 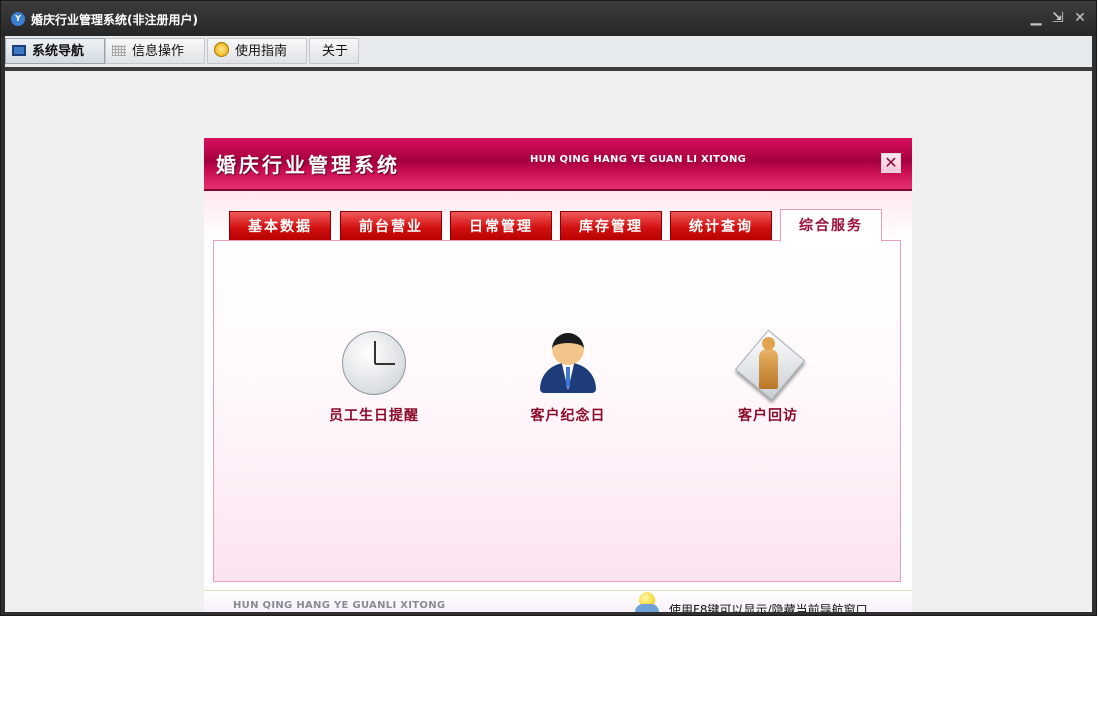 What do you see at coordinates (1080, 18) in the screenshot?
I see `close-icon: ✕` at bounding box center [1080, 18].